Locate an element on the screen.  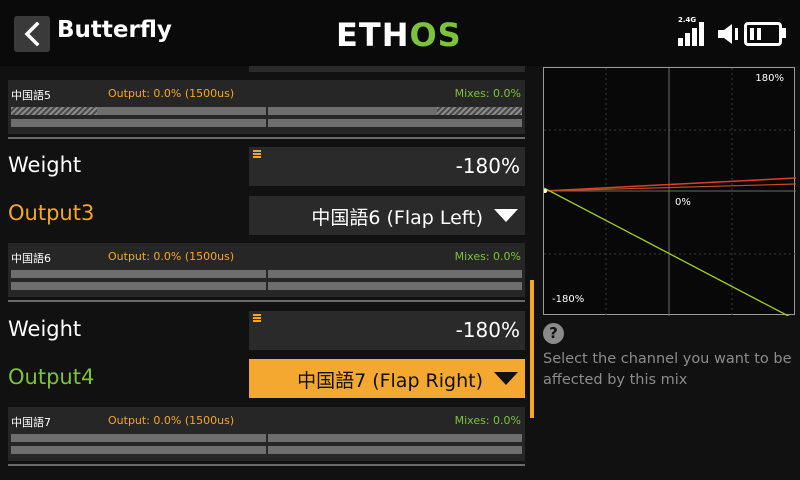
back-button is located at coordinates (32, 34).